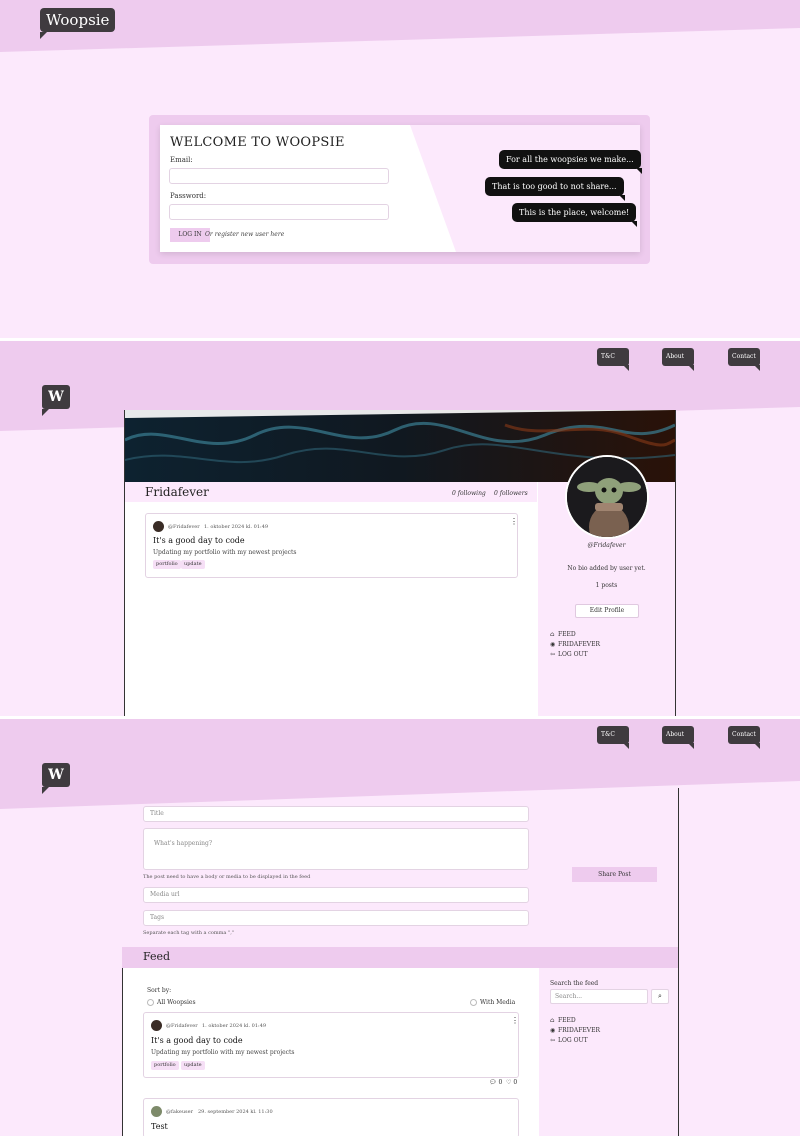 The width and height of the screenshot is (800, 1136). What do you see at coordinates (336, 918) in the screenshot?
I see `tags-input: Tags` at bounding box center [336, 918].